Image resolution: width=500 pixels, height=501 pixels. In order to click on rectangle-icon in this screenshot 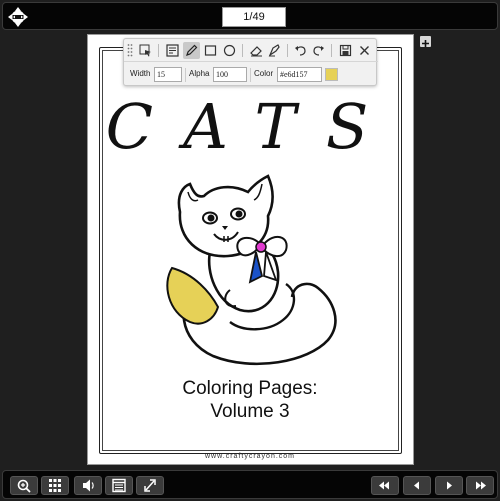, I will do `click(210, 50)`.